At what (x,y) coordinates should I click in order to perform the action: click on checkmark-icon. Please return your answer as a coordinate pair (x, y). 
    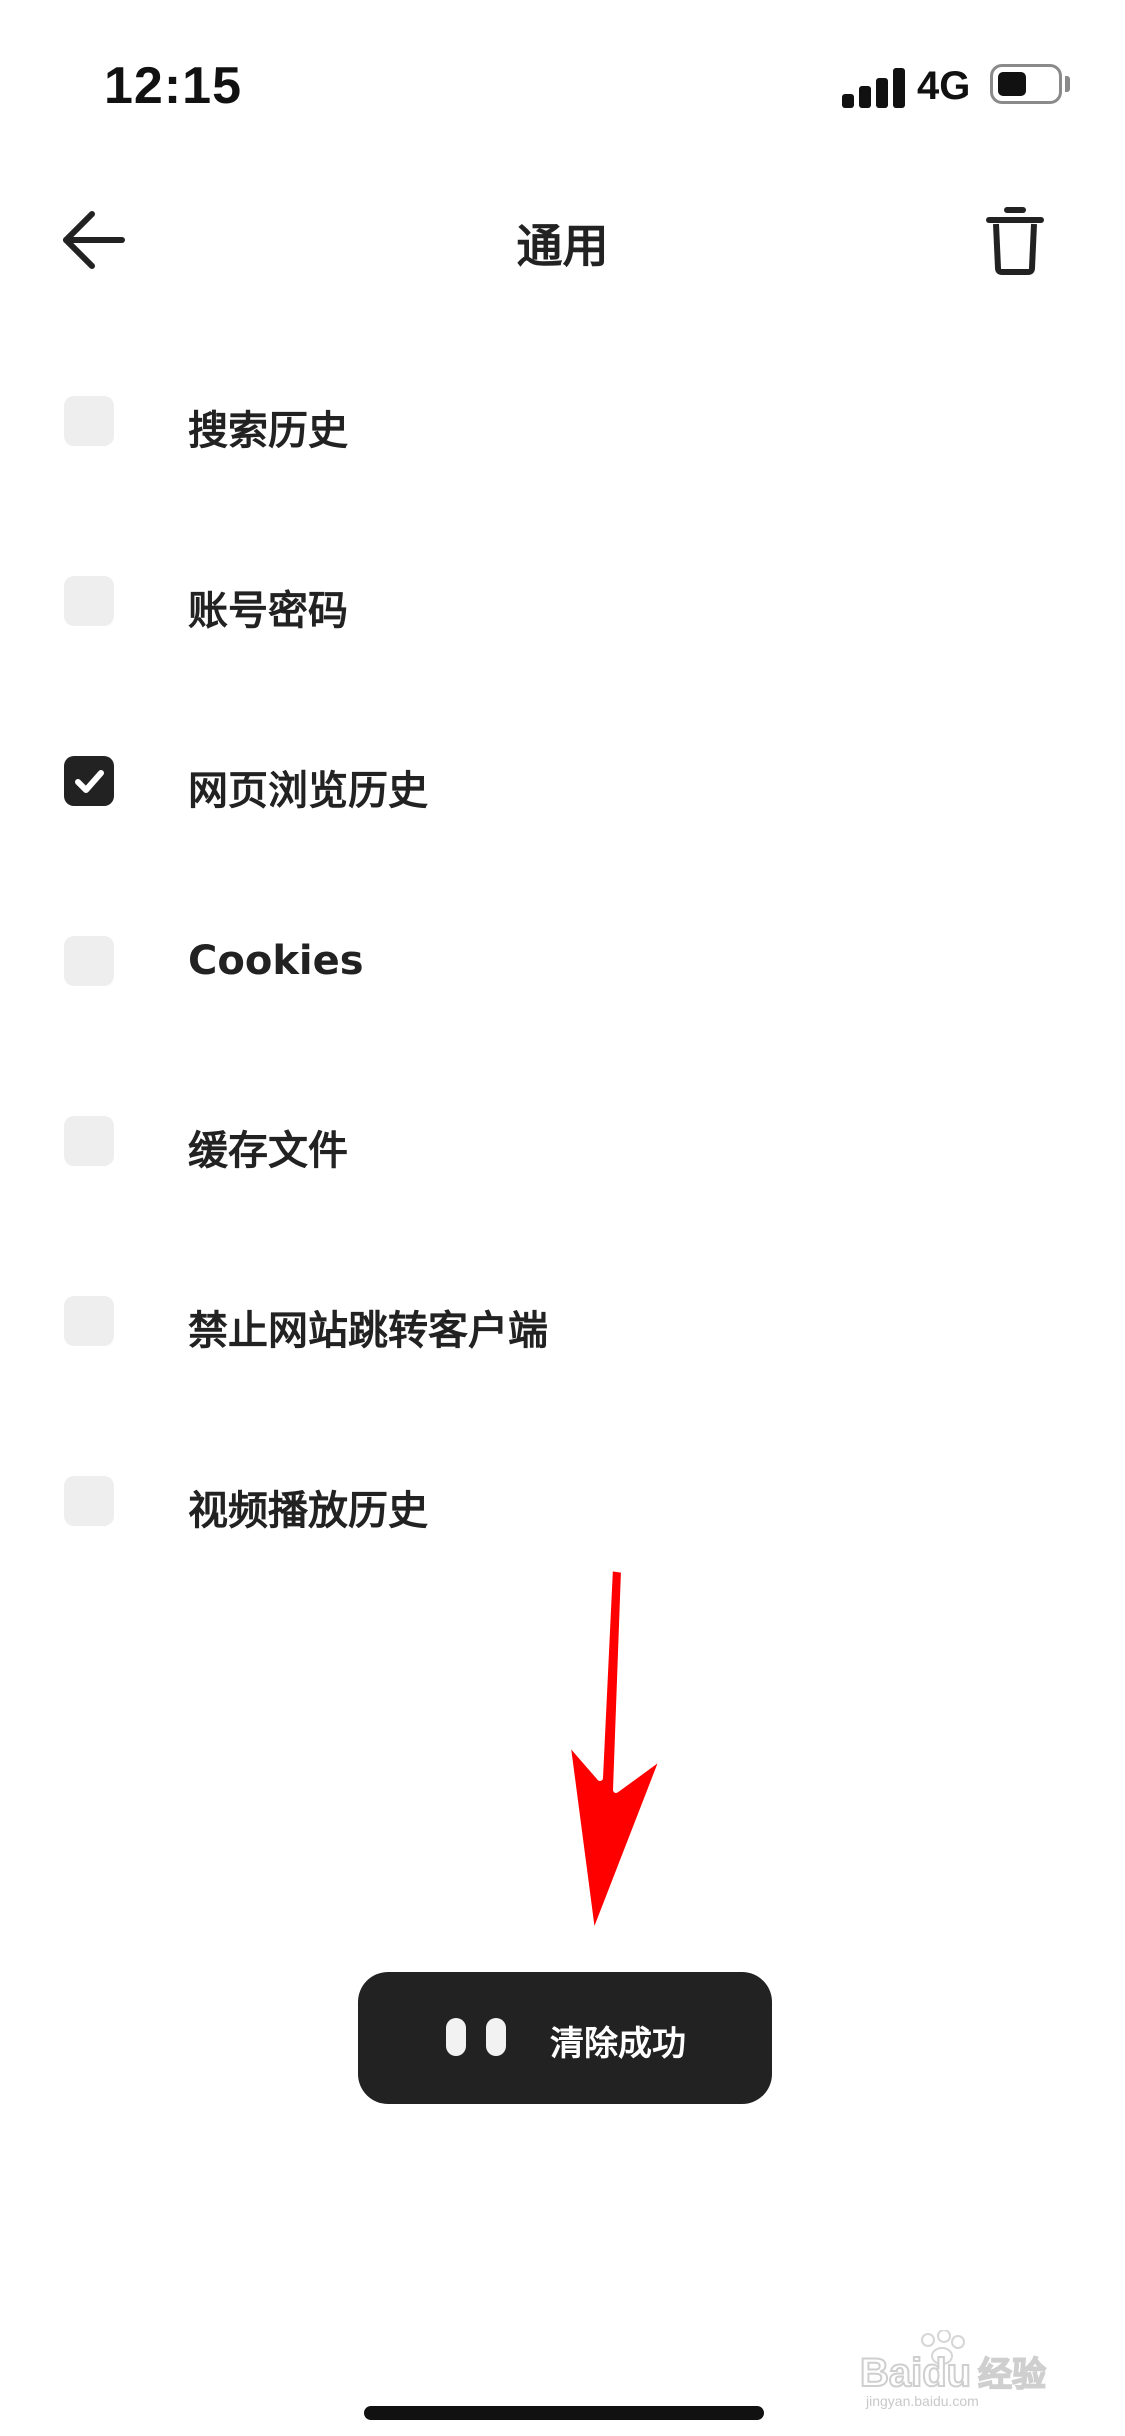
    Looking at the image, I should click on (89, 781).